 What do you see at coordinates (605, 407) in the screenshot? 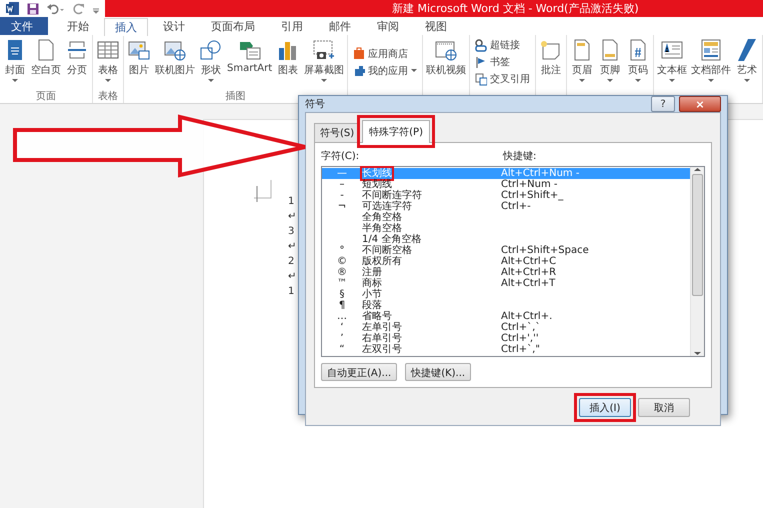
I see `insert-button: 插入(I)` at bounding box center [605, 407].